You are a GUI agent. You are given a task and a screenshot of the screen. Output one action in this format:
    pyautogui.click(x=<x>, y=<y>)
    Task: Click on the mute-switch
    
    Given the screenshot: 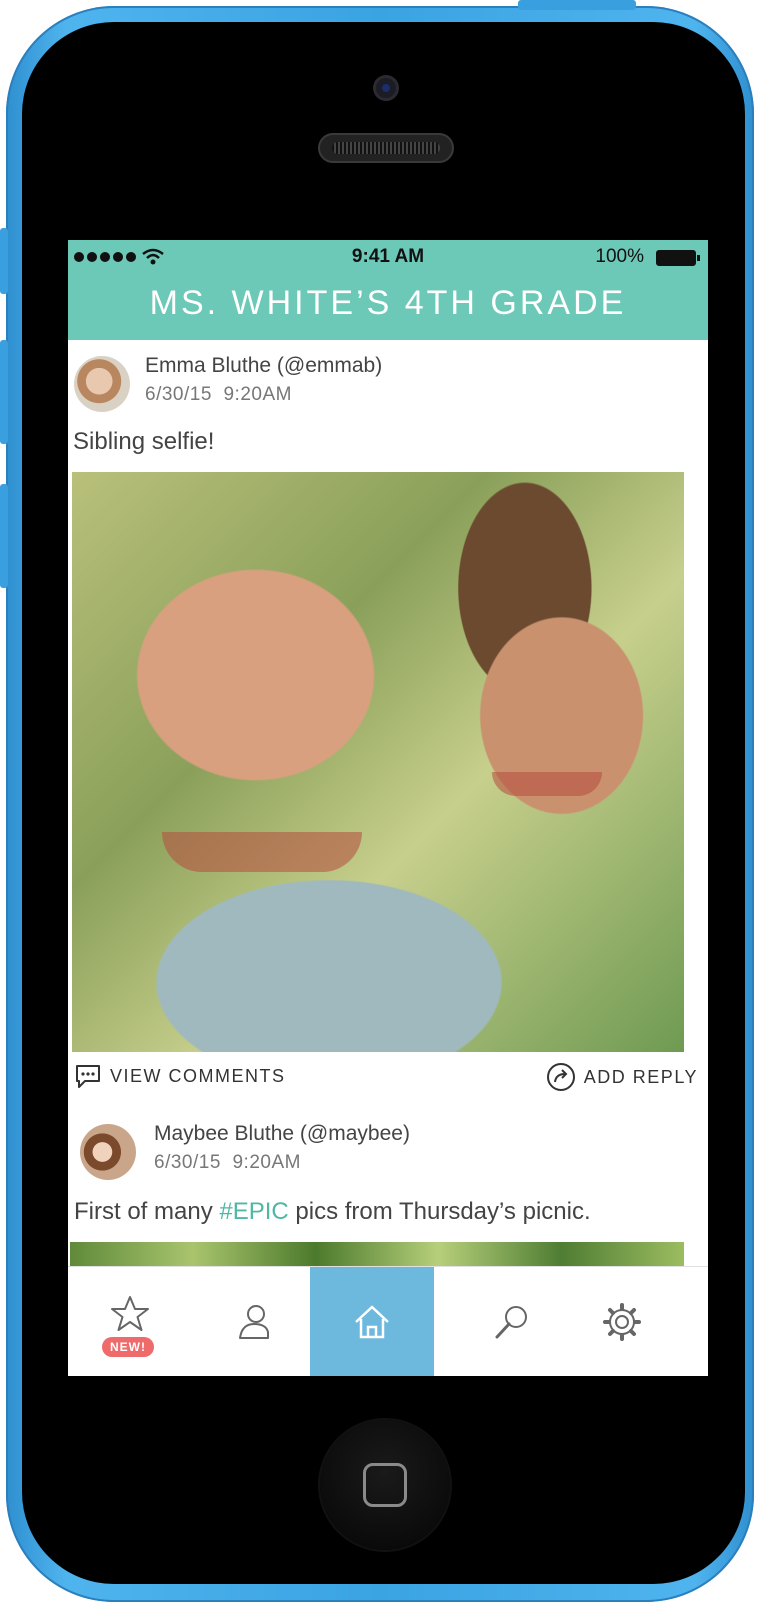 What is the action you would take?
    pyautogui.click(x=4, y=261)
    